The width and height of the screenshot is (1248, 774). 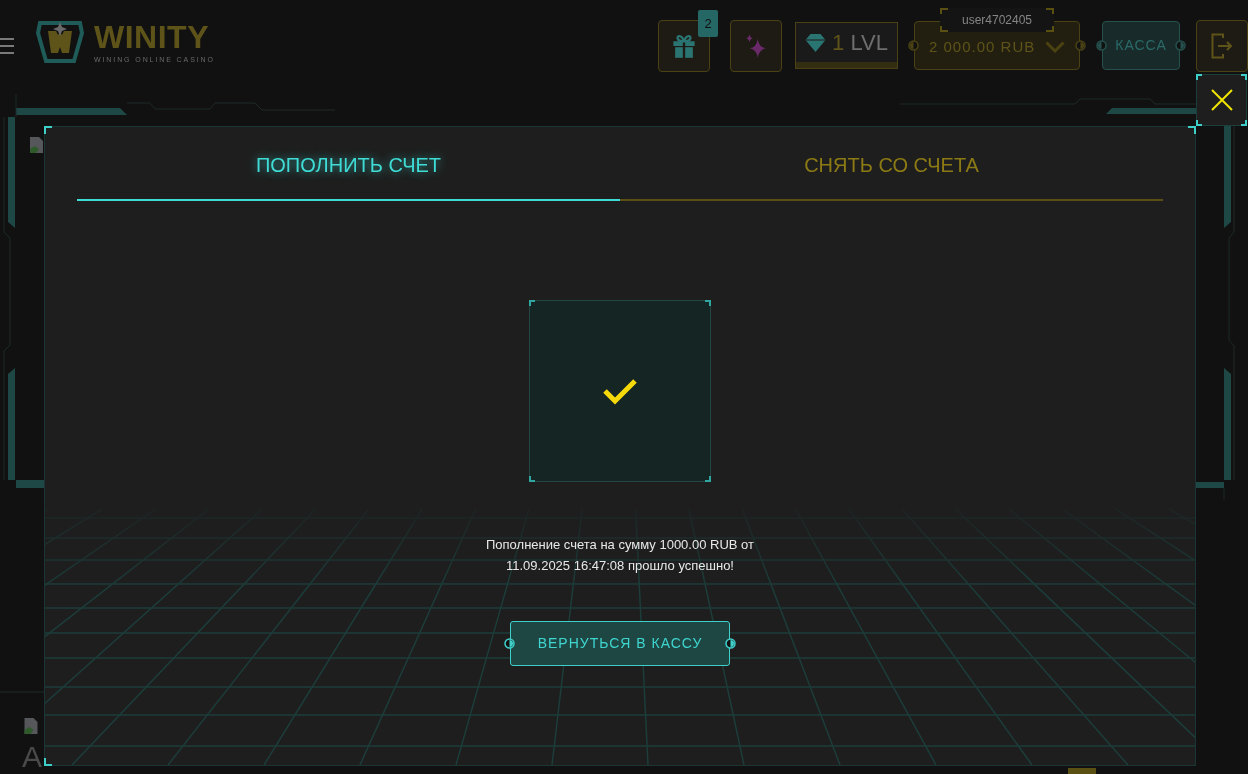 I want to click on chevron-down-icon, so click(x=1055, y=46).